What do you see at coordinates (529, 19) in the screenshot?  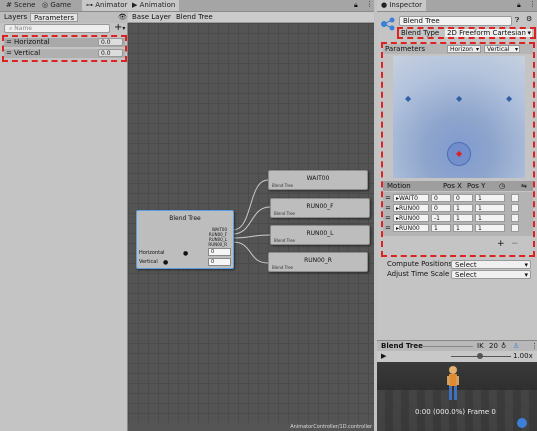 I see `settings-icon: ⚙` at bounding box center [529, 19].